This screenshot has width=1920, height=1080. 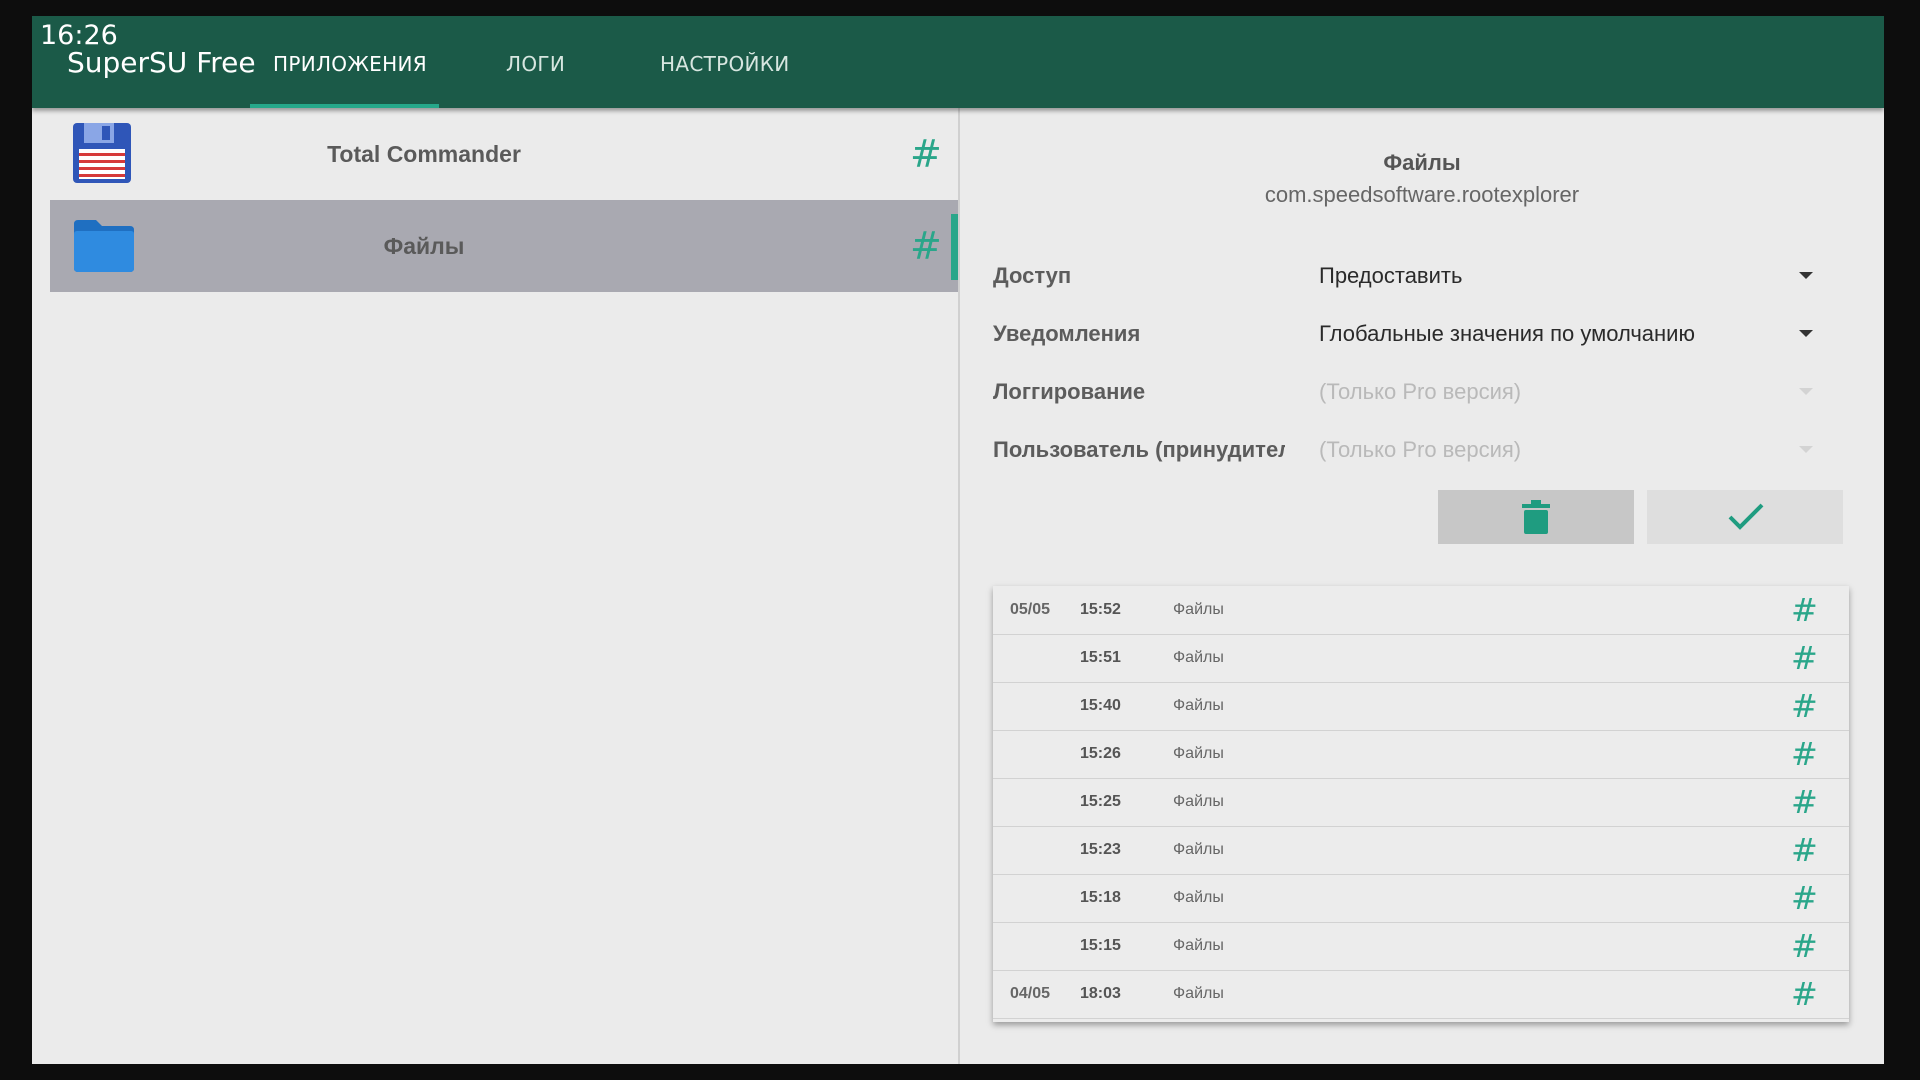 I want to click on notifications-label: Уведомления, so click(x=1067, y=333).